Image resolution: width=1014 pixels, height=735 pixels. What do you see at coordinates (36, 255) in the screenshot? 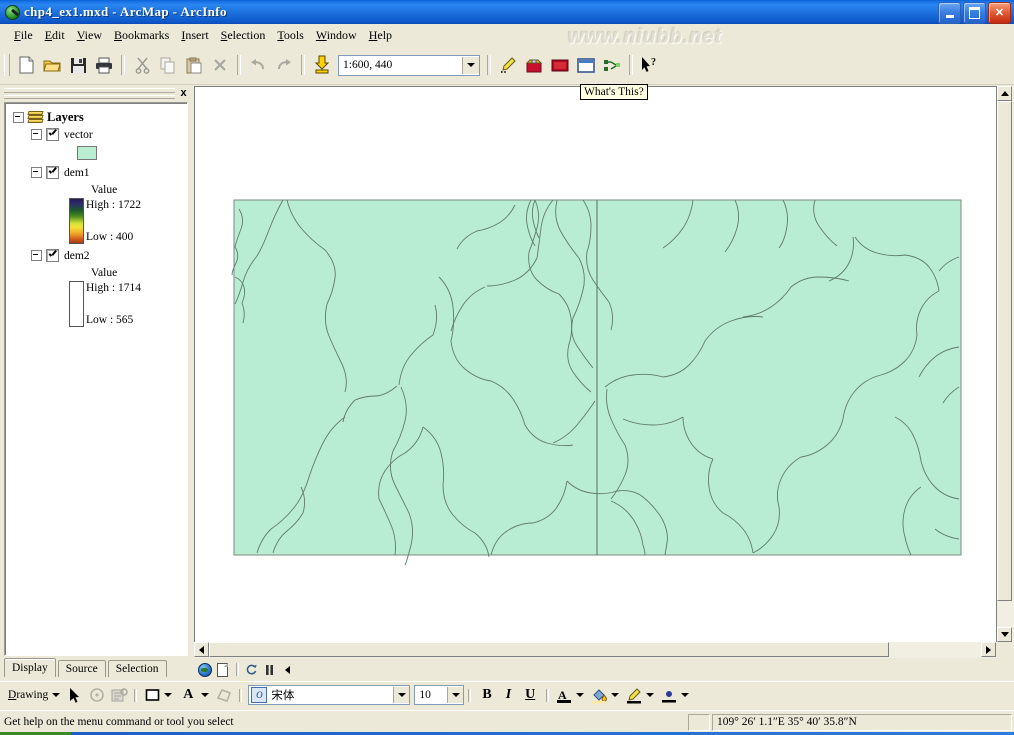
I see `expand-collapse-icon-dem2` at bounding box center [36, 255].